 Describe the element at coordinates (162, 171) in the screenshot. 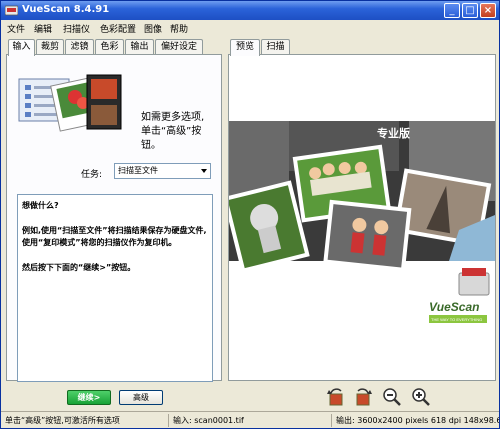

I see `task-select: 扫描至文件` at that location.